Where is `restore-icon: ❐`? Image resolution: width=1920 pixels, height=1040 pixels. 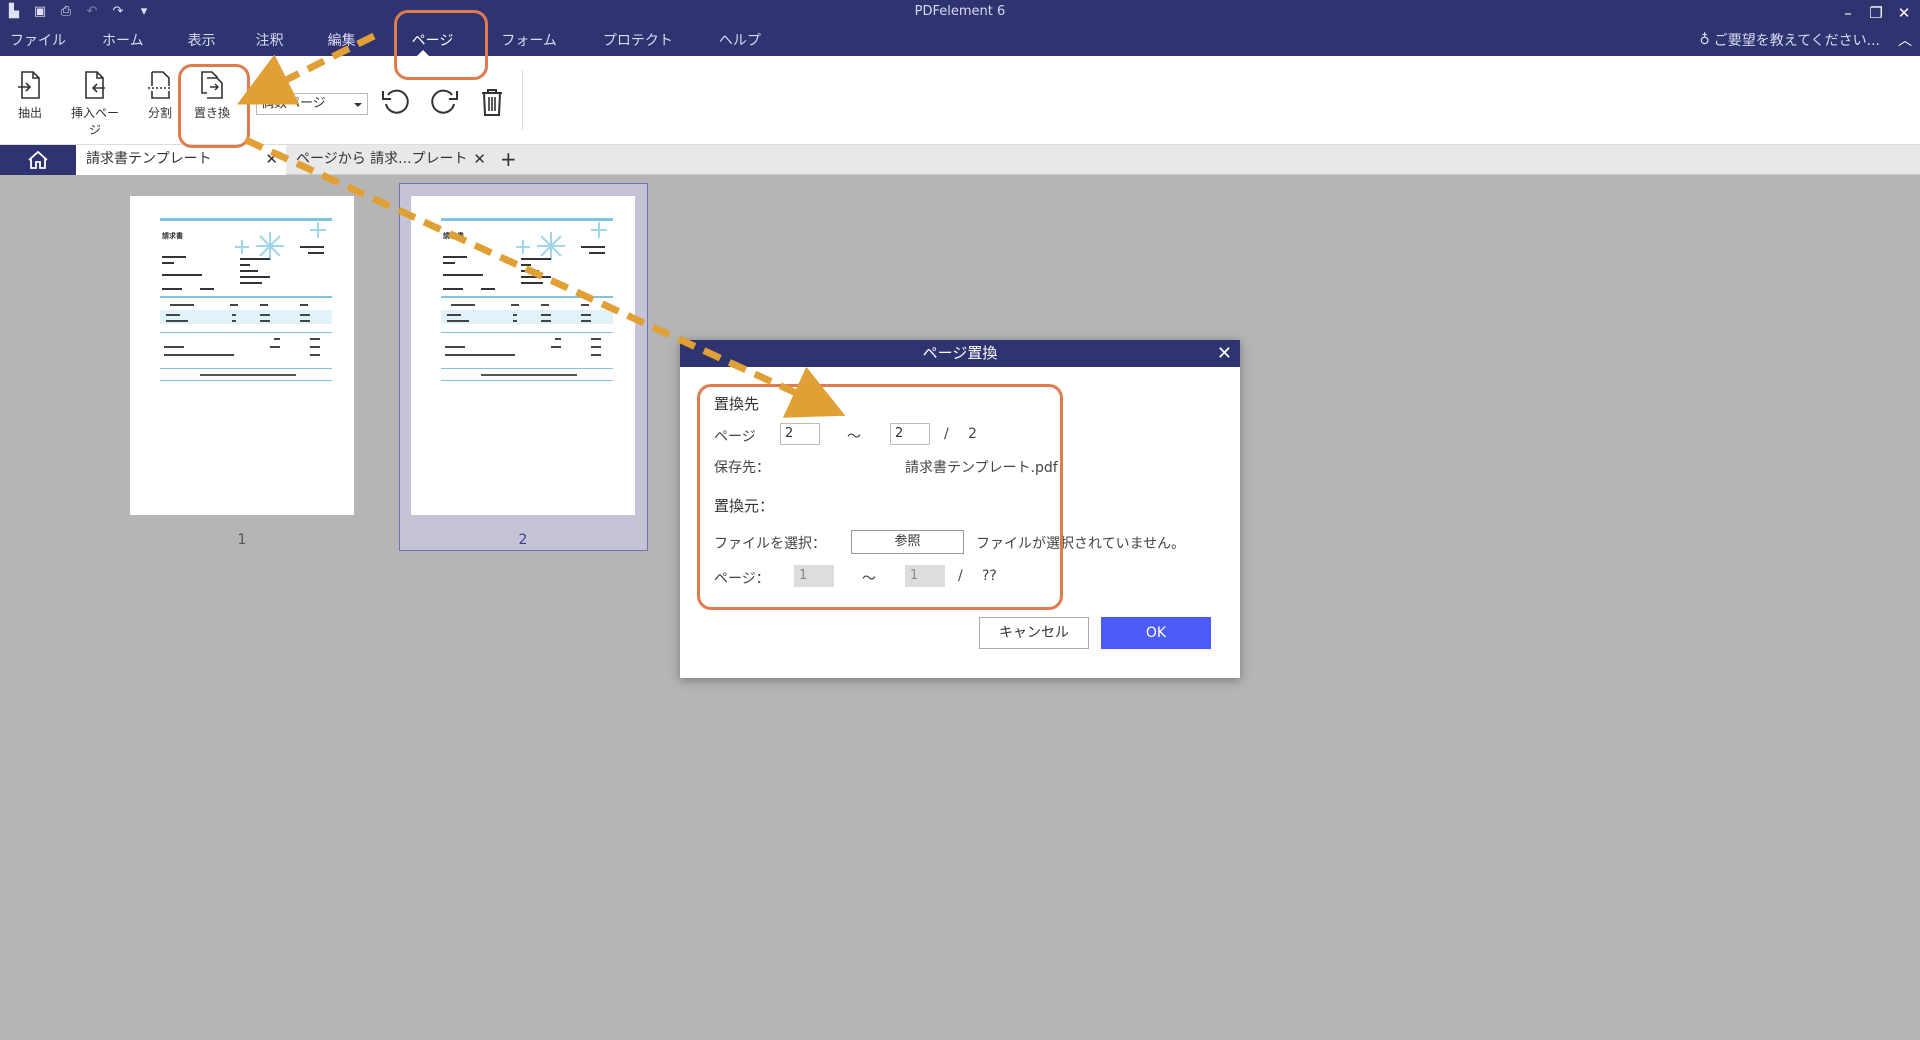 restore-icon: ❐ is located at coordinates (1876, 13).